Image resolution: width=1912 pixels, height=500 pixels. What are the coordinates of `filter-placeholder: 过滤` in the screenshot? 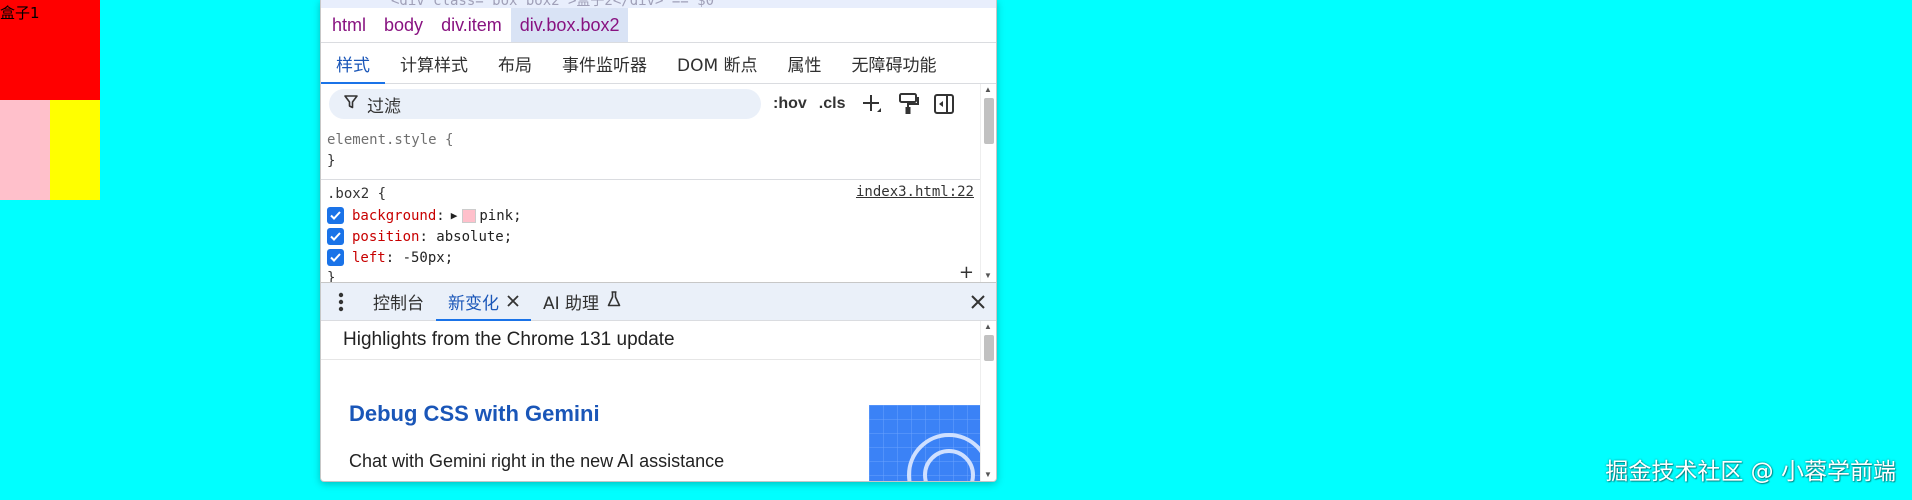 It's located at (384, 106).